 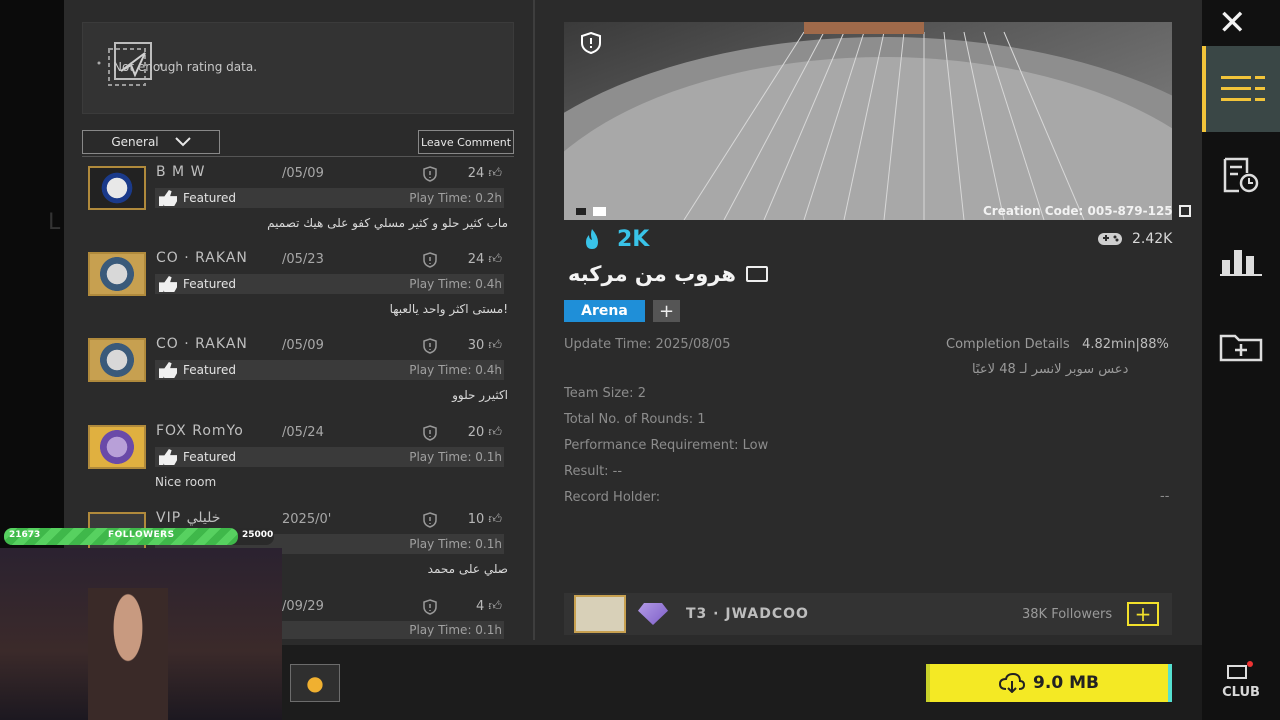 I want to click on close-button: ✕, so click(x=1232, y=23).